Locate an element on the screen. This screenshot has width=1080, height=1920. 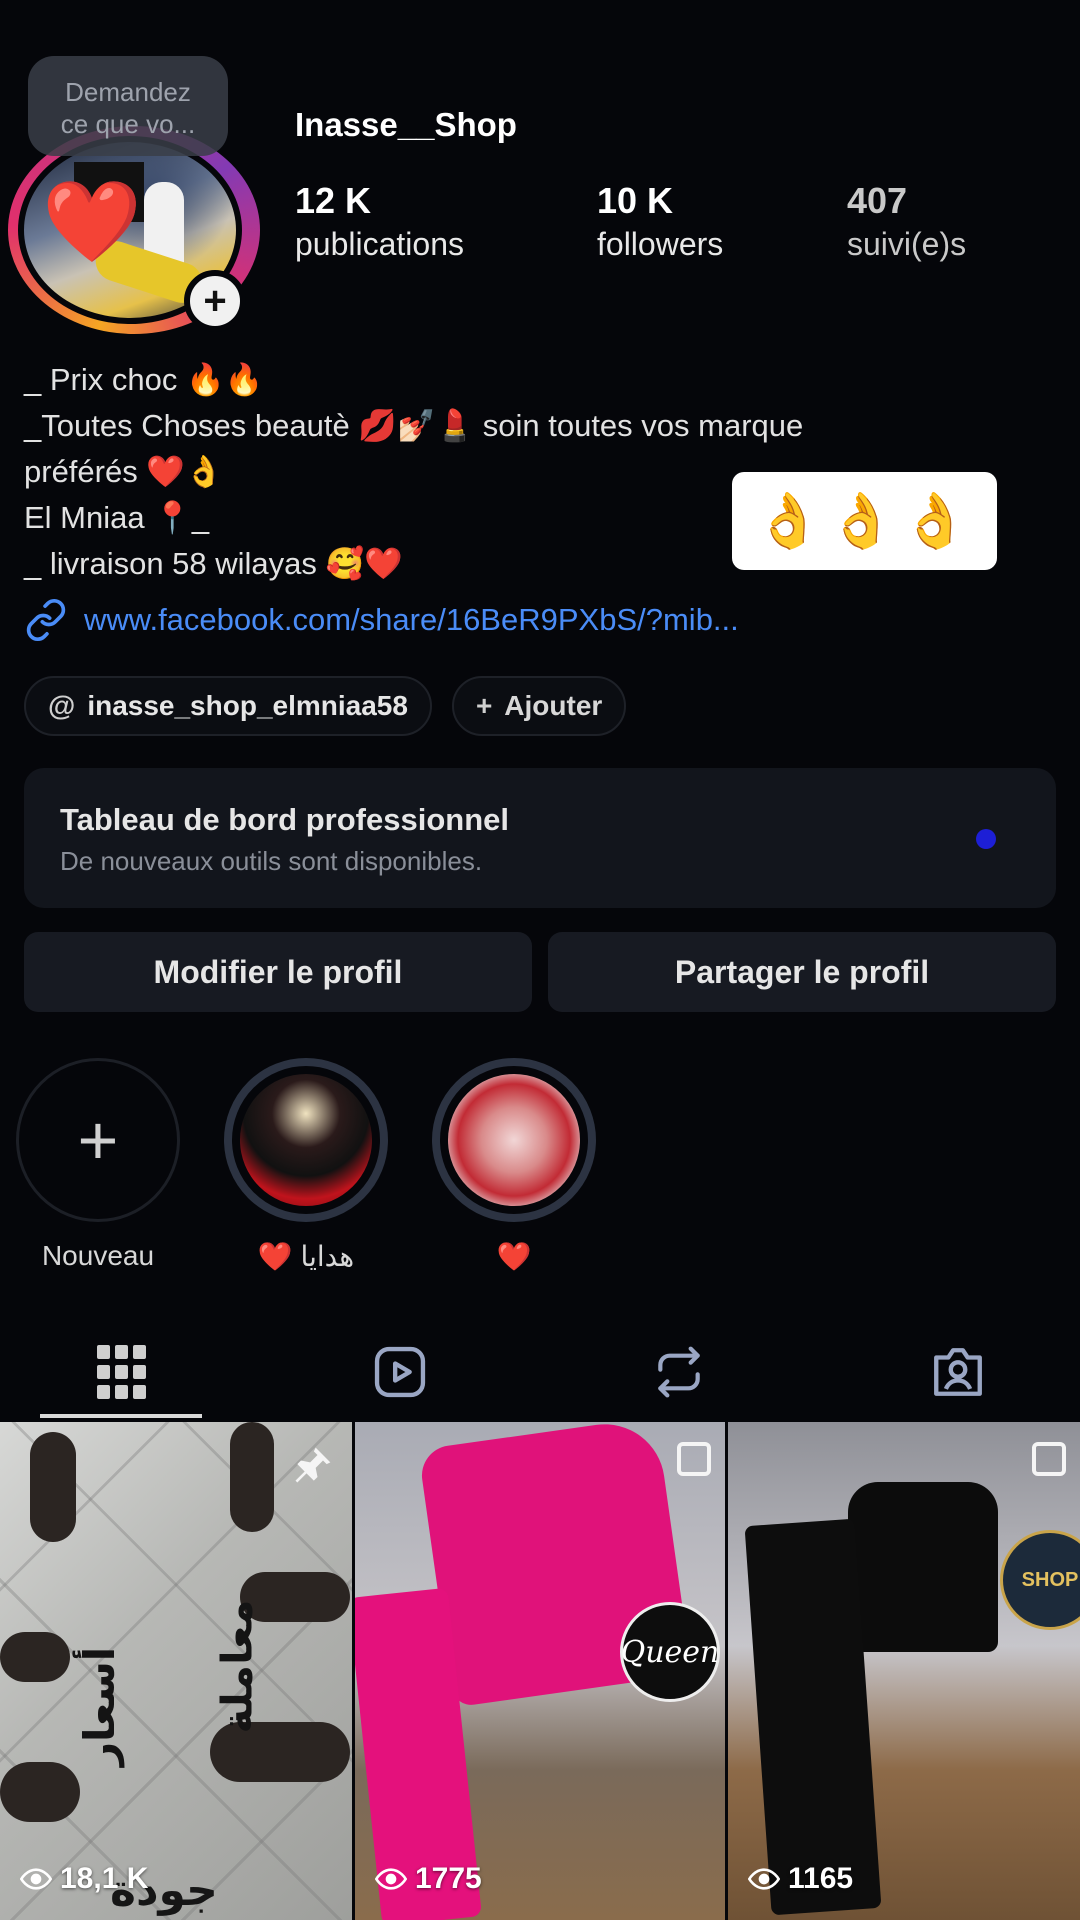
link-icon is located at coordinates (46, 620).